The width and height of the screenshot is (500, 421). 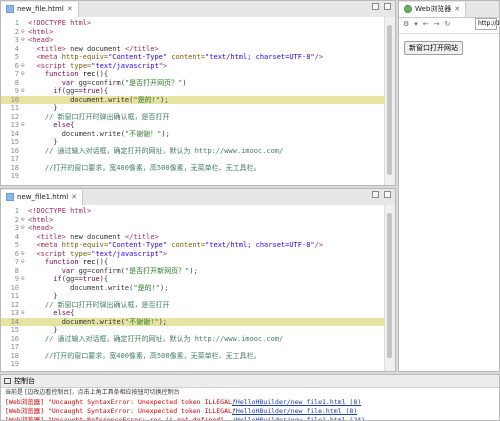 I want to click on code-line: 8 var gg=confirm("是否打开新网页？");, so click(x=193, y=271).